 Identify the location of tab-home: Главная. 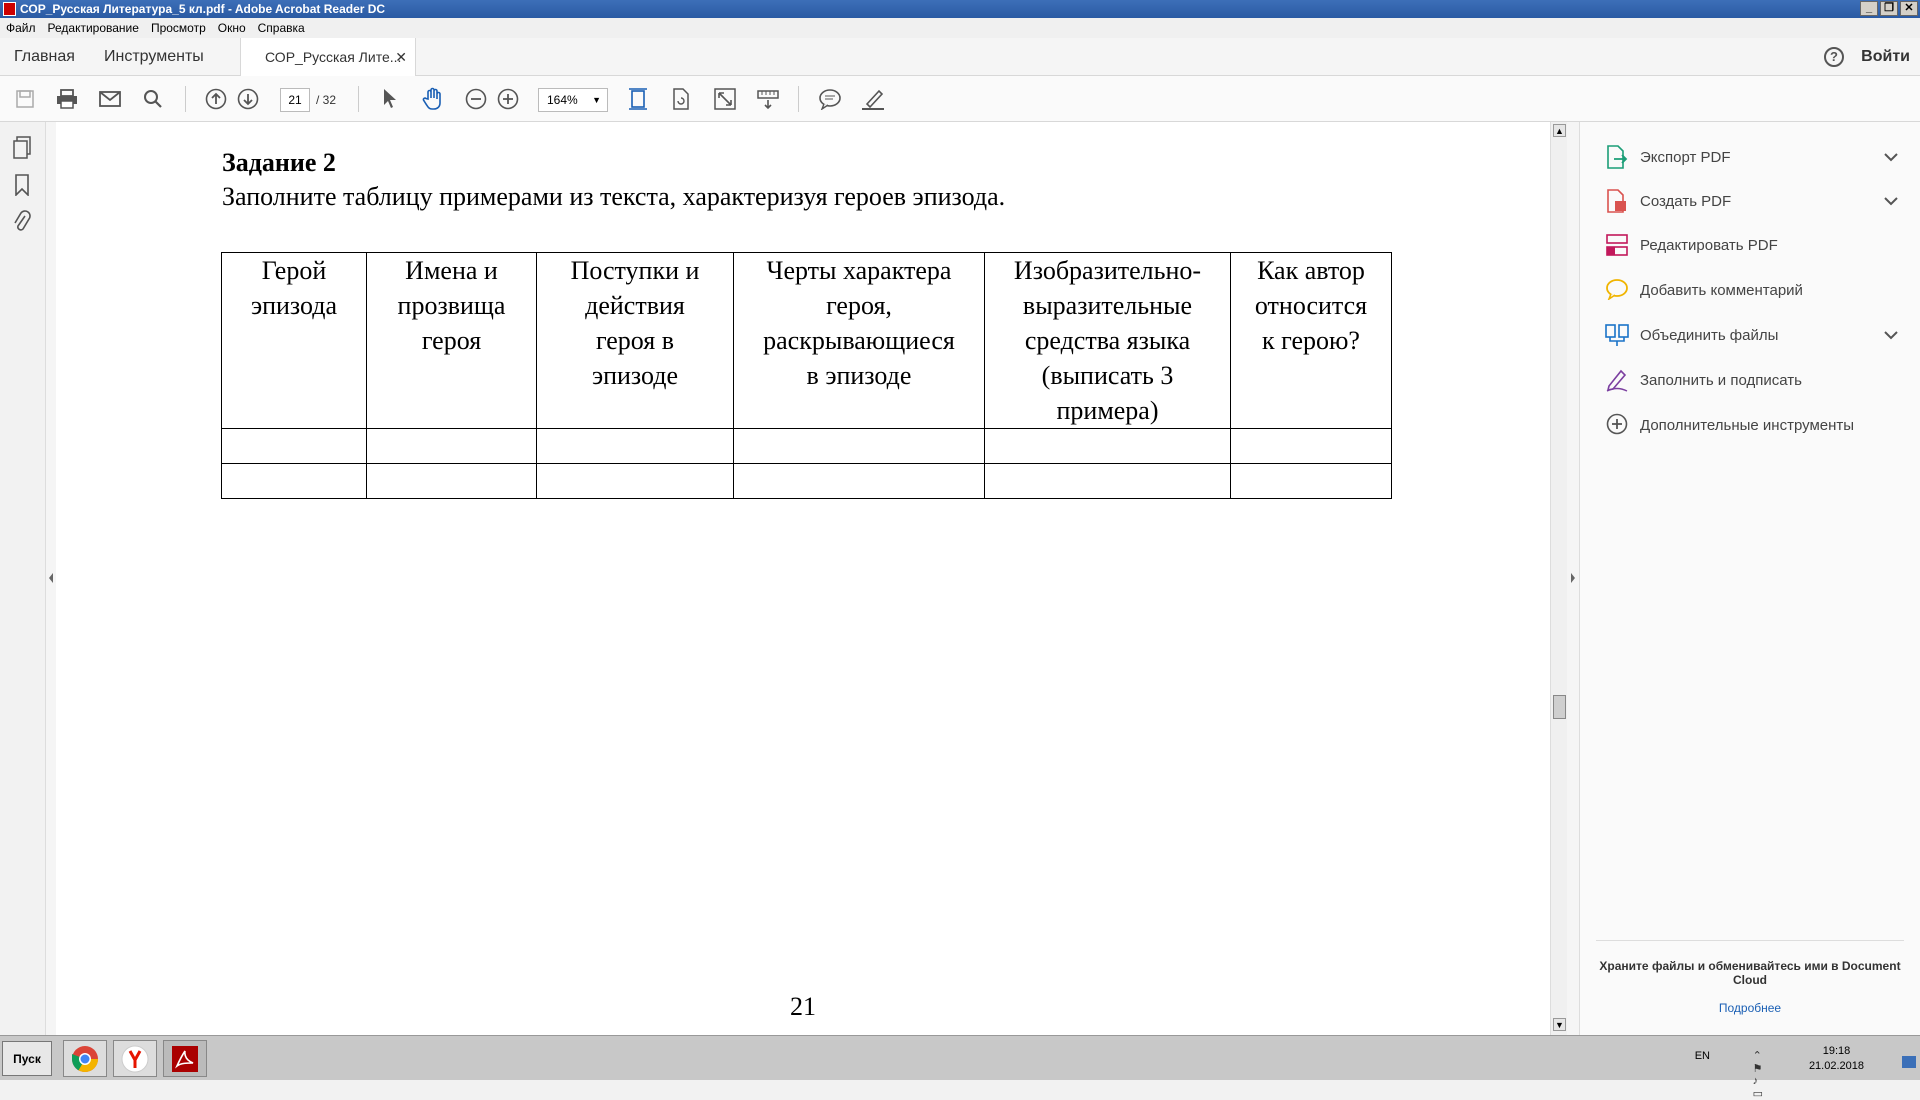
(44, 57).